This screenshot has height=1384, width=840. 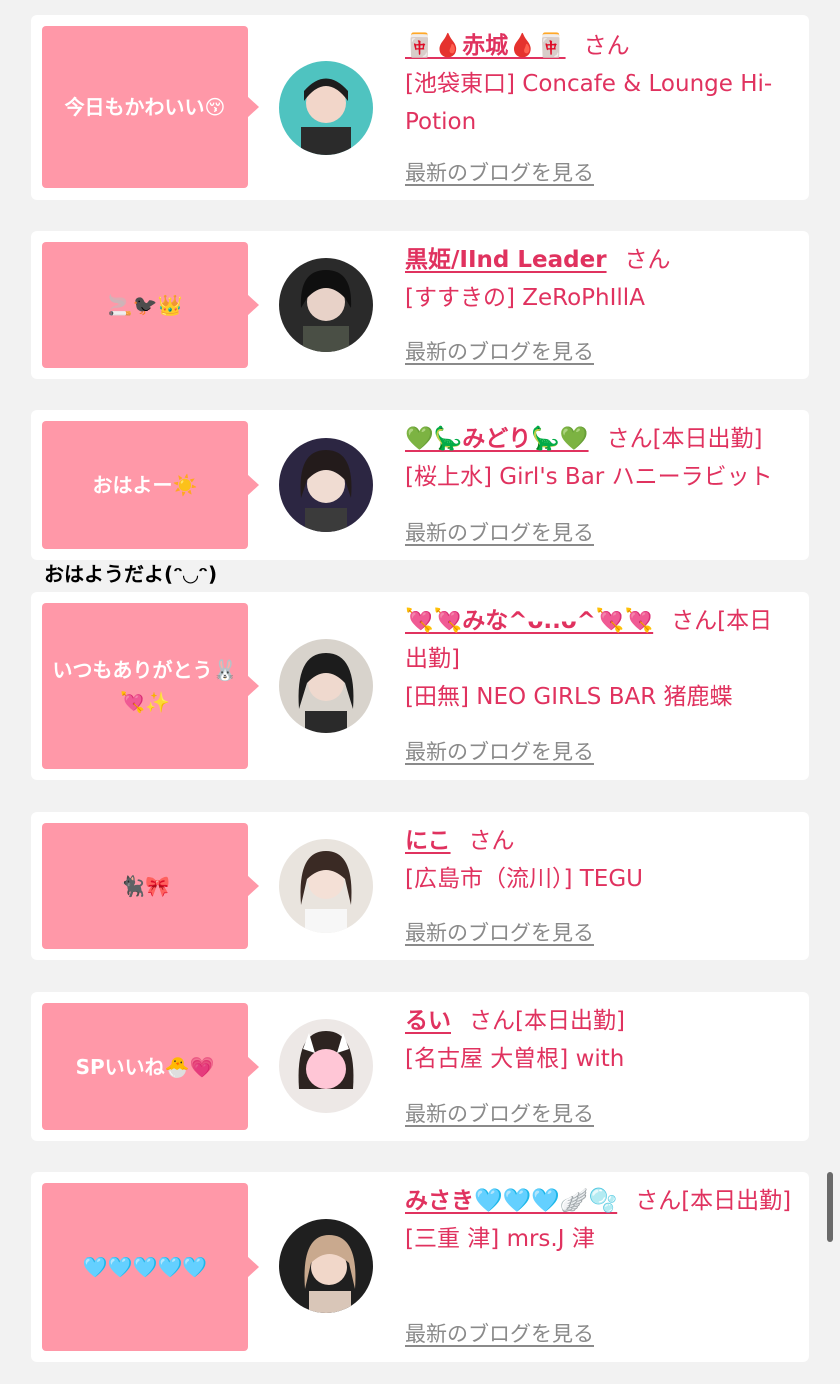 I want to click on shop-name: [池袋東口] Concafe & Lounge Hi-Potion, so click(x=589, y=103).